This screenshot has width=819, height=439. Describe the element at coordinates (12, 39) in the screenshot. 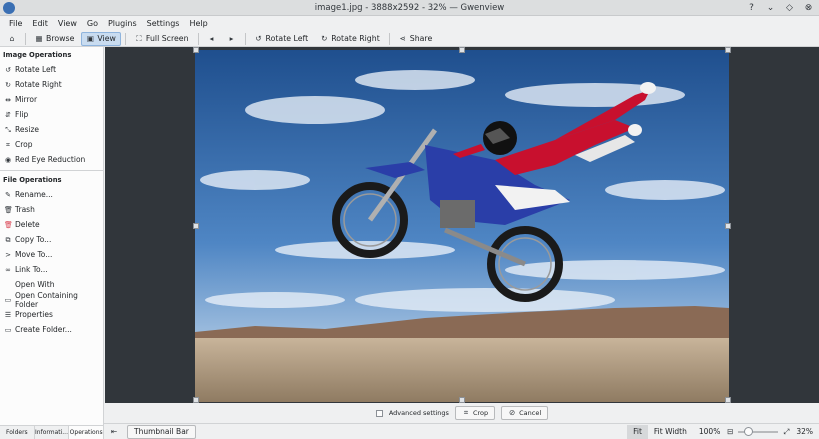

I see `home-button: ⌂` at that location.